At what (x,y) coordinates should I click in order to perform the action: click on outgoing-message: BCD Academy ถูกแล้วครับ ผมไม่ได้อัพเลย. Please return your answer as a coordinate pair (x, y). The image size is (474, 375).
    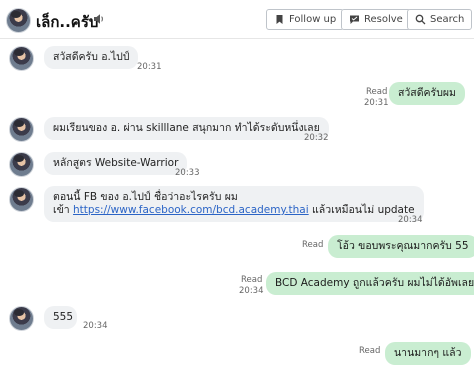
    Looking at the image, I should click on (370, 283).